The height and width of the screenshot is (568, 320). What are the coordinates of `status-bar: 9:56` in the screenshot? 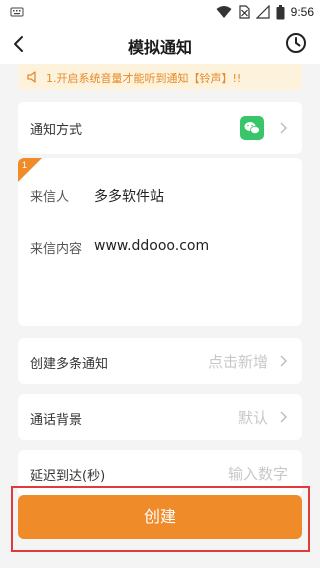 It's located at (160, 12).